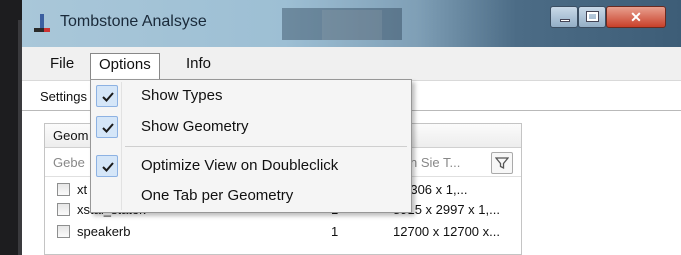 The width and height of the screenshot is (681, 255). Describe the element at coordinates (565, 20) in the screenshot. I see `minimize-icon` at that location.